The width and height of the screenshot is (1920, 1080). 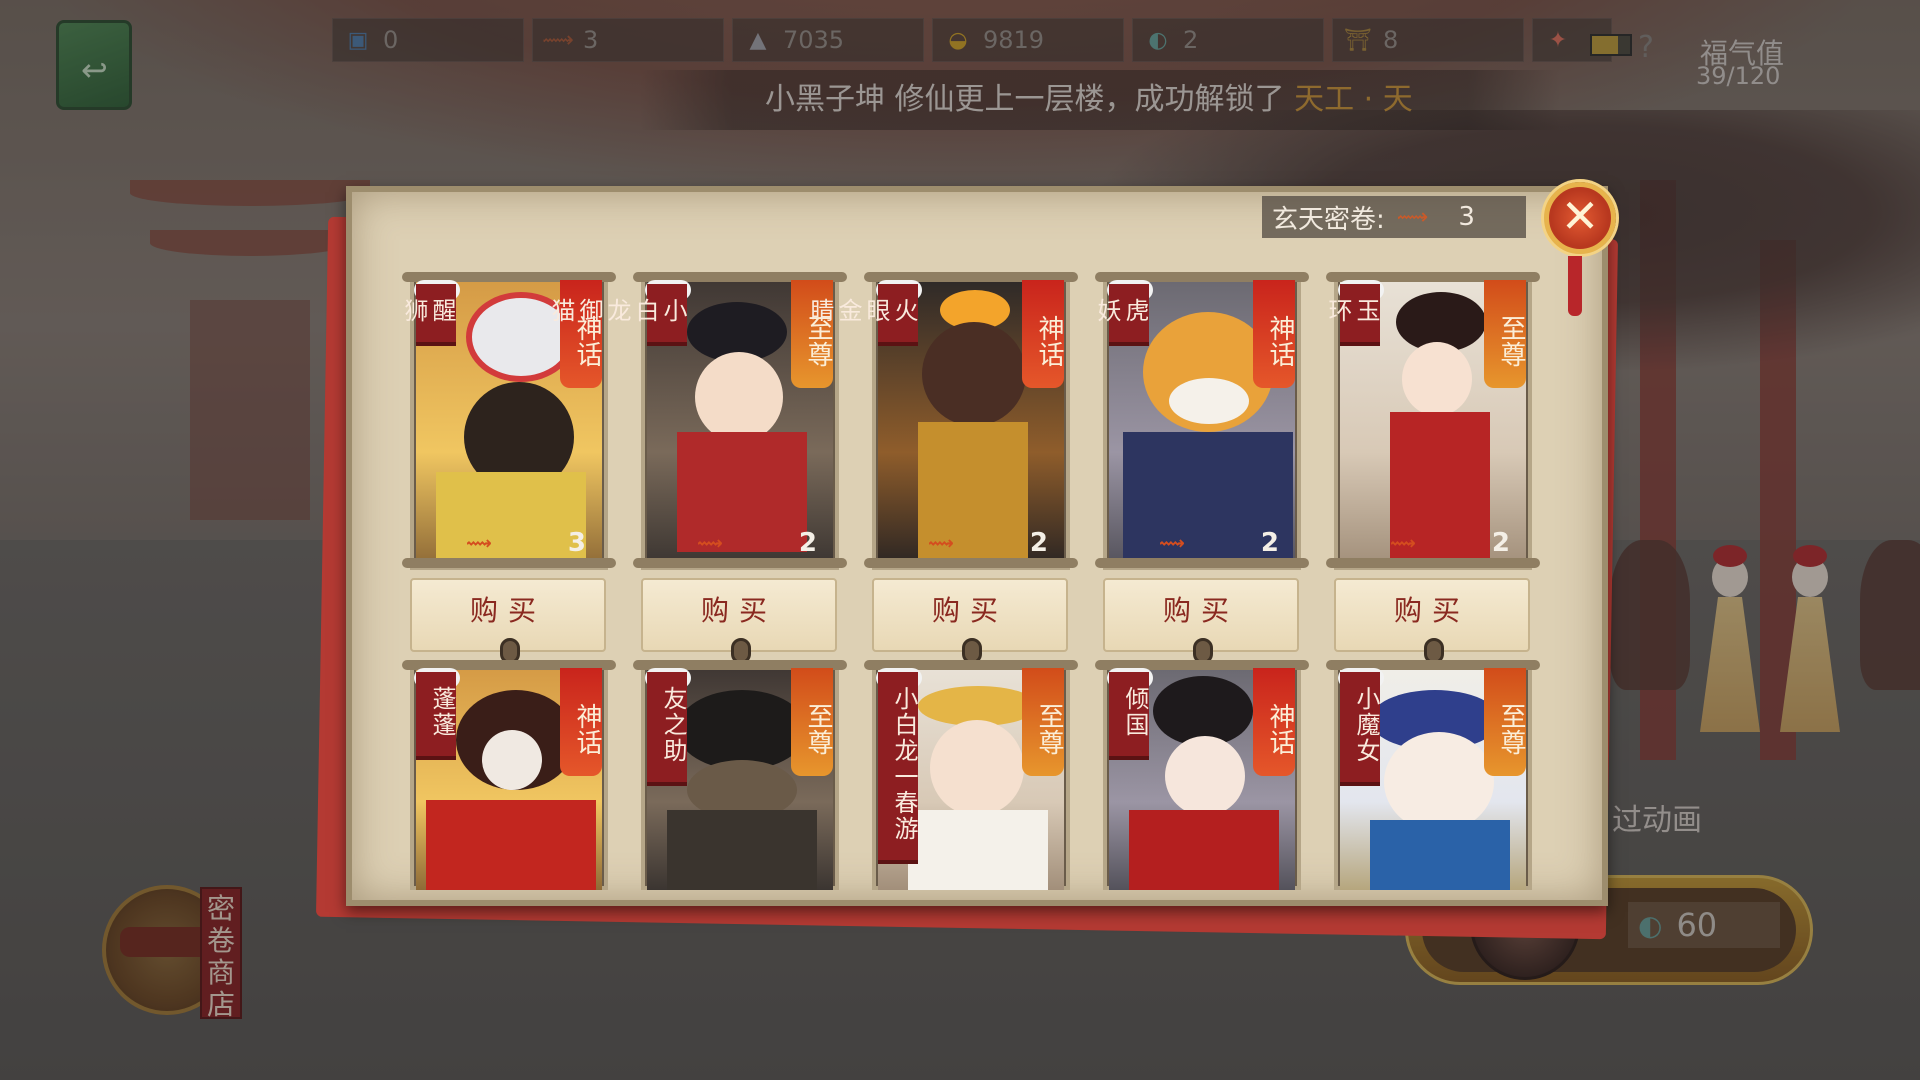 I want to click on card-name: 醒狮, so click(x=428, y=315).